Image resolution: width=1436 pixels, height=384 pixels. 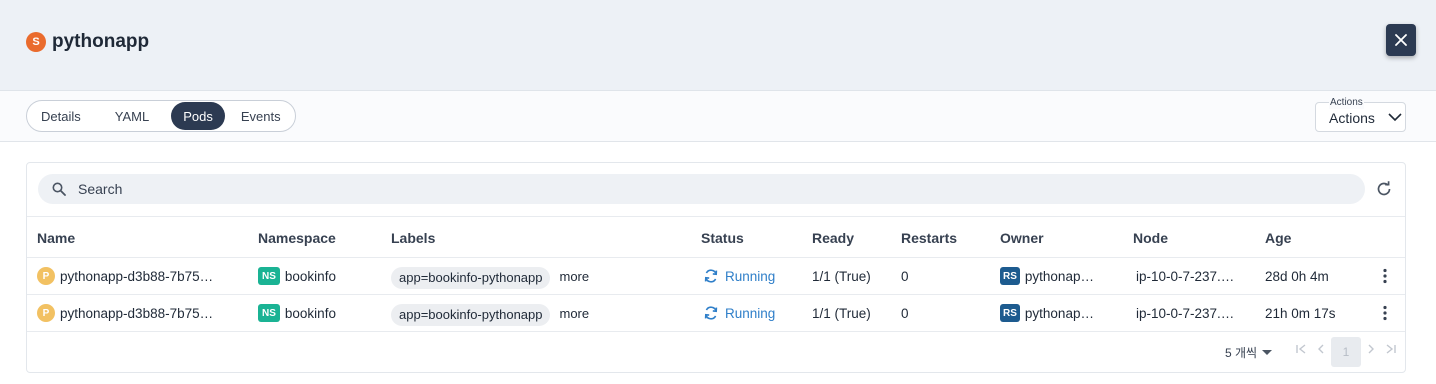 What do you see at coordinates (718, 116) in the screenshot?
I see `tab-bar: Details YAML Pods Events Actions Actions` at bounding box center [718, 116].